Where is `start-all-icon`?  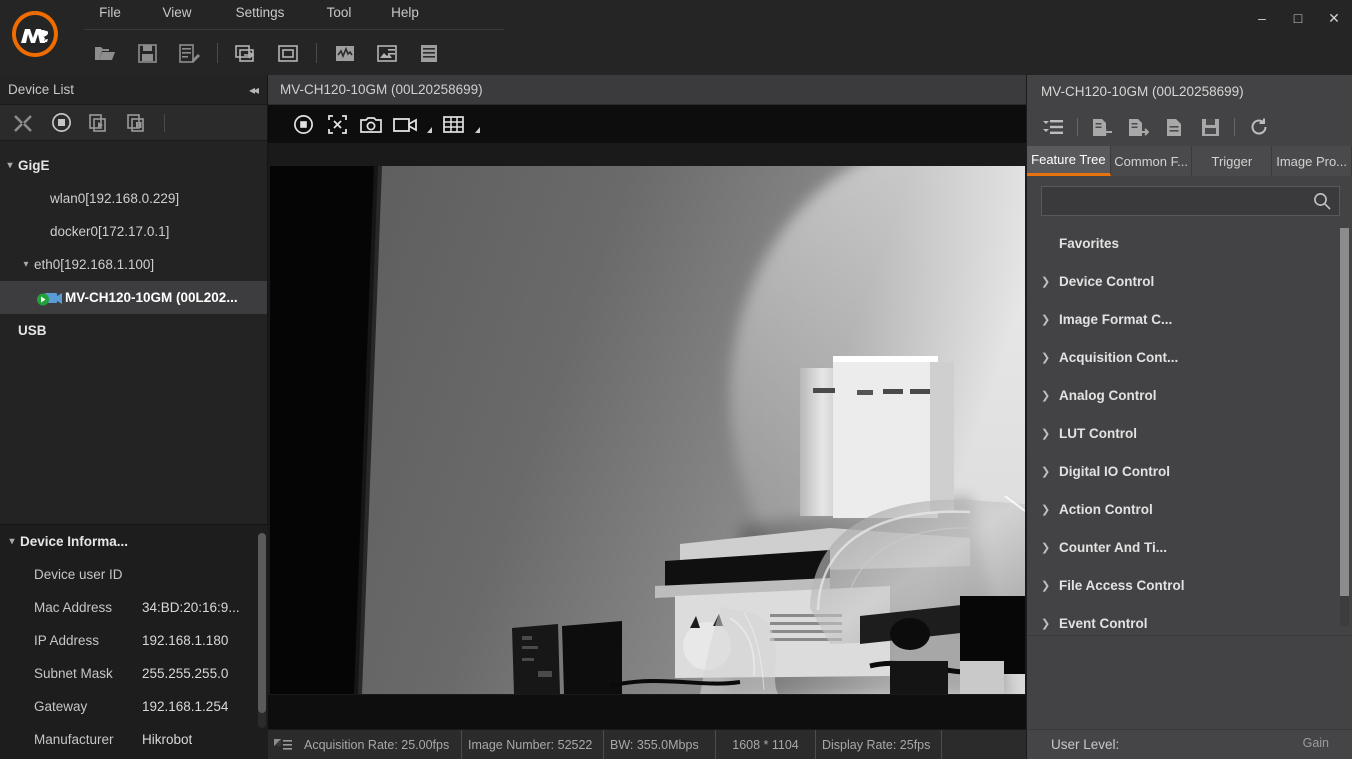 start-all-icon is located at coordinates (99, 123).